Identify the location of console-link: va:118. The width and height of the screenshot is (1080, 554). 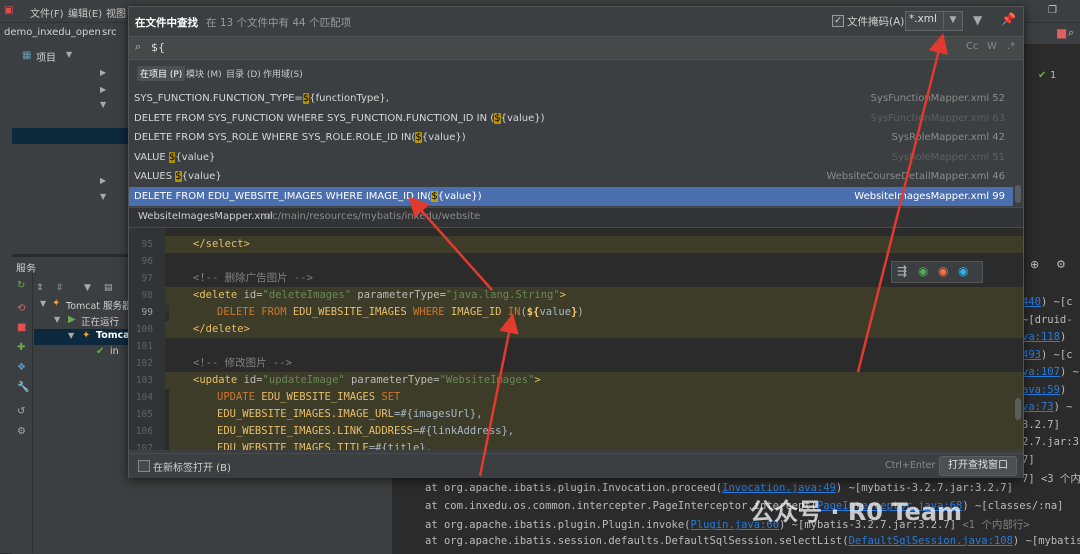
(1041, 337).